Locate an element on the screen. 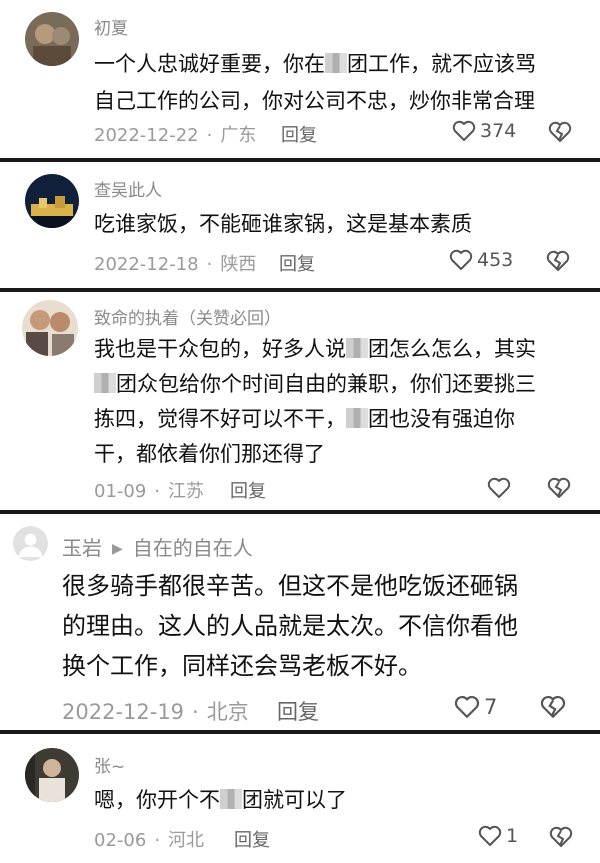  comment-location: 广东 is located at coordinates (238, 135).